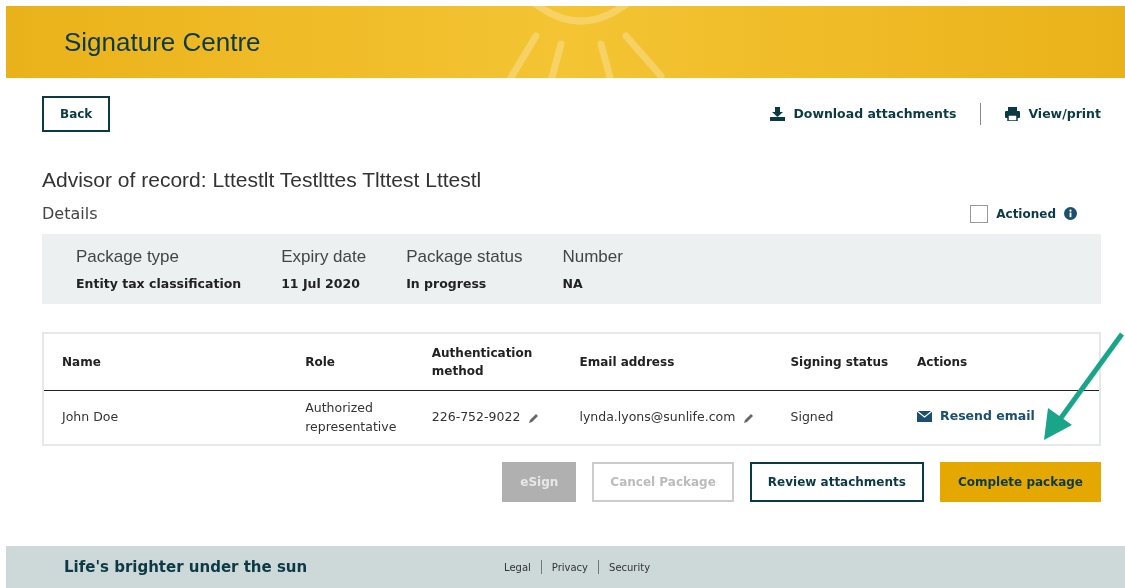 This screenshot has height=588, width=1125. Describe the element at coordinates (592, 256) in the screenshot. I see `detail-label: Number` at that location.